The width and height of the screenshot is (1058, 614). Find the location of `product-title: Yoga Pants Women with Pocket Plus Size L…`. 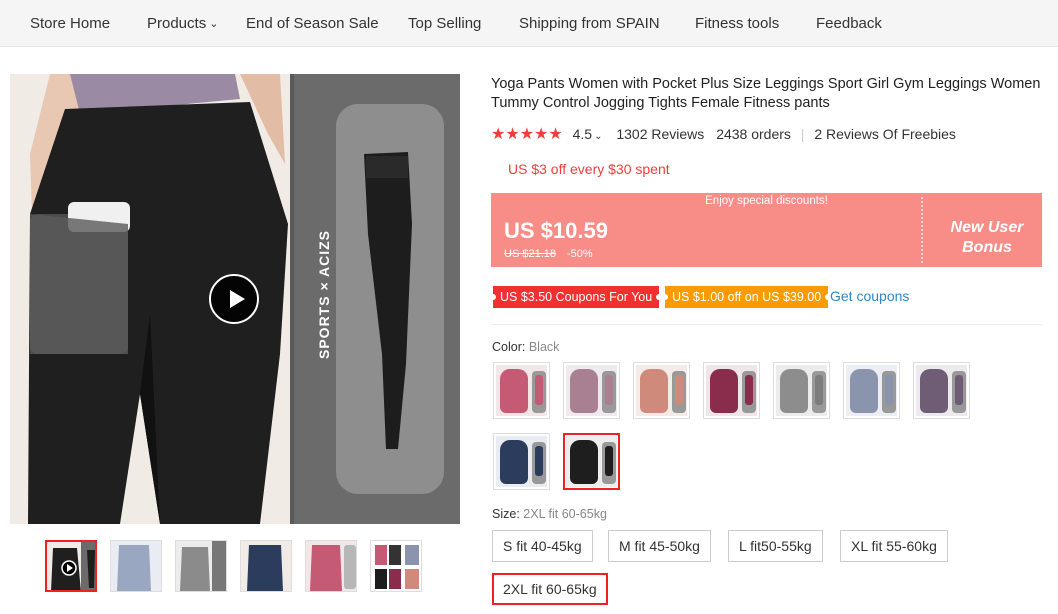

product-title: Yoga Pants Women with Pocket Plus Size L… is located at coordinates (766, 93).